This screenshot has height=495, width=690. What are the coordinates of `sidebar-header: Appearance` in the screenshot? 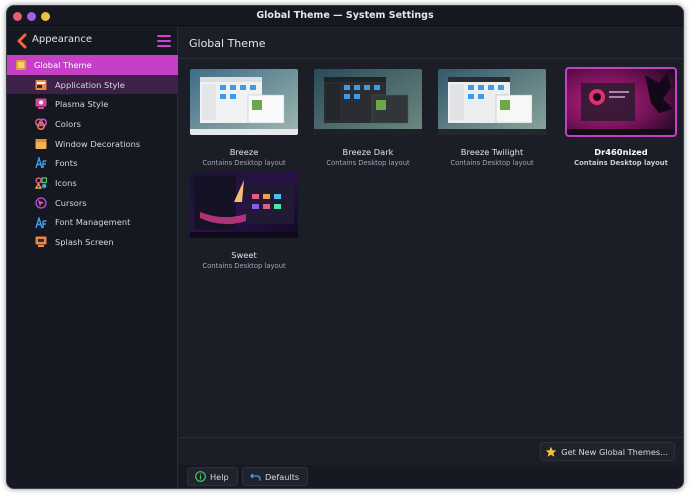 It's located at (92, 41).